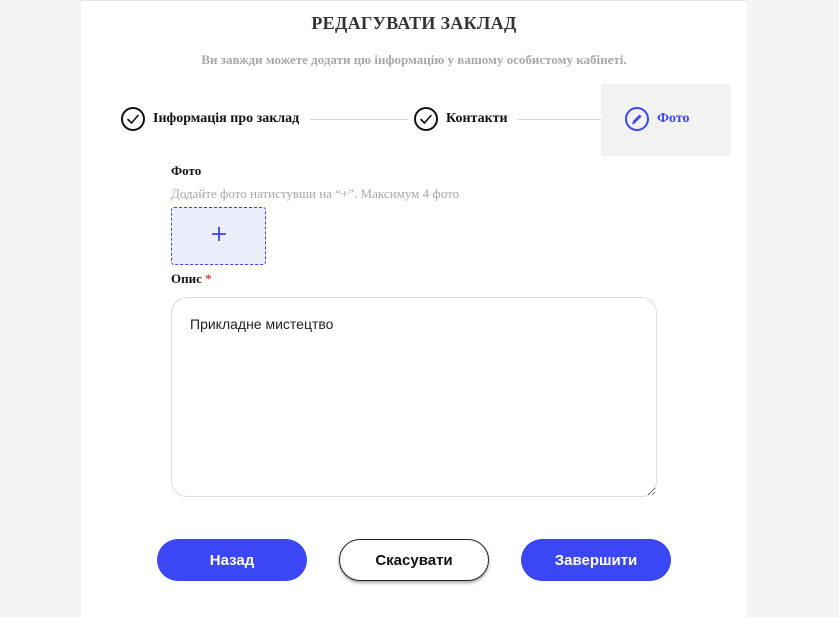  I want to click on step-contacts: Контакти, so click(461, 119).